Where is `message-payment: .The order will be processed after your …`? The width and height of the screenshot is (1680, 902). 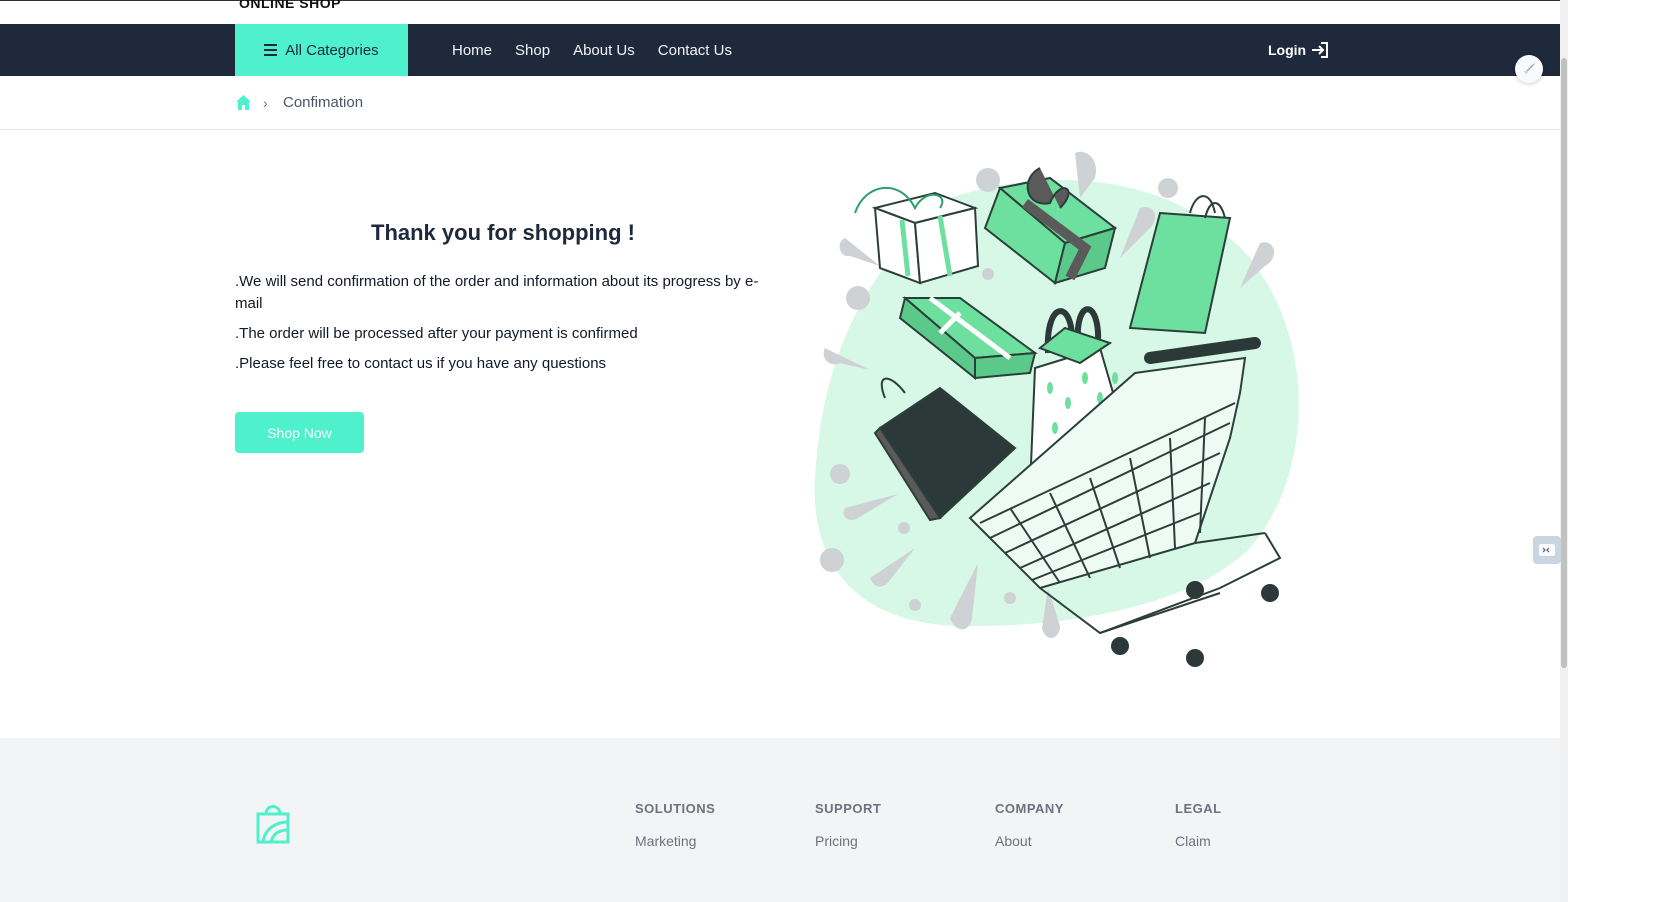
message-payment: .The order will be processed after your … is located at coordinates (436, 333).